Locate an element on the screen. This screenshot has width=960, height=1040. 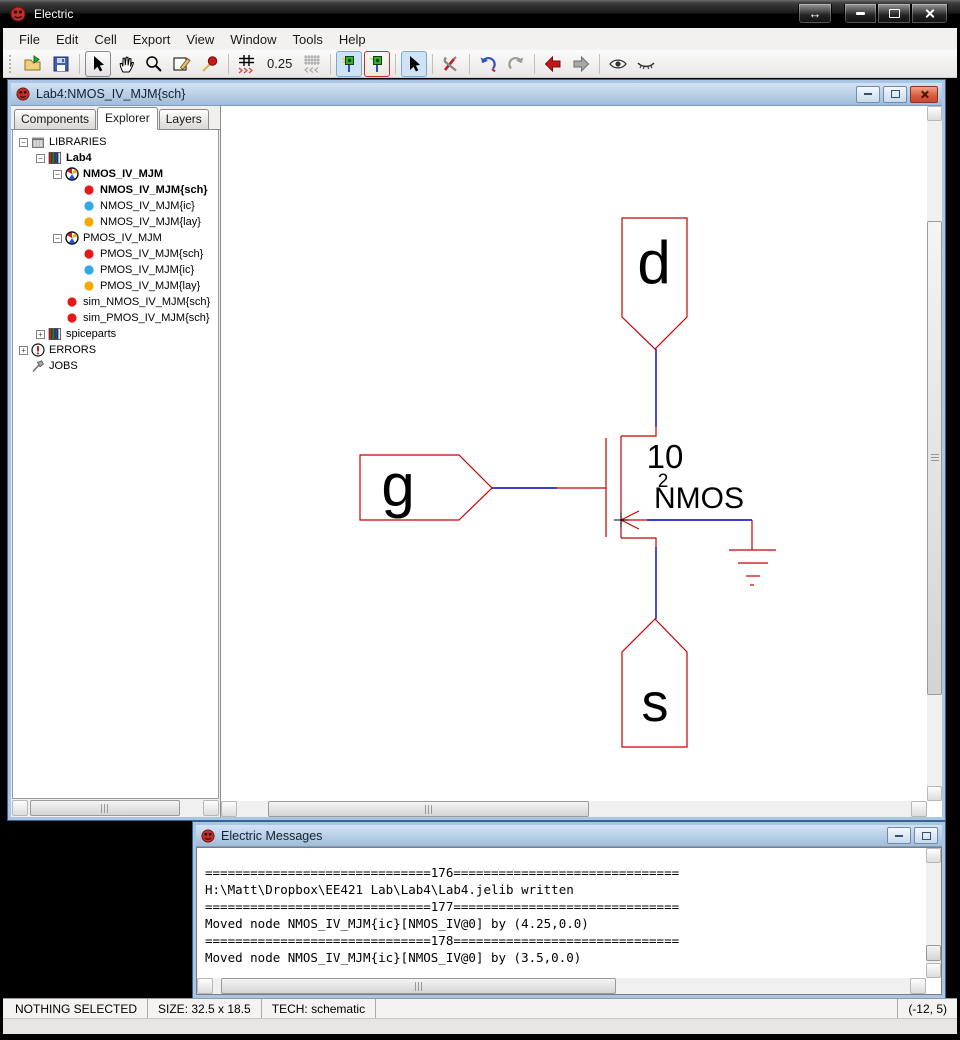
redo-icon is located at coordinates (516, 64).